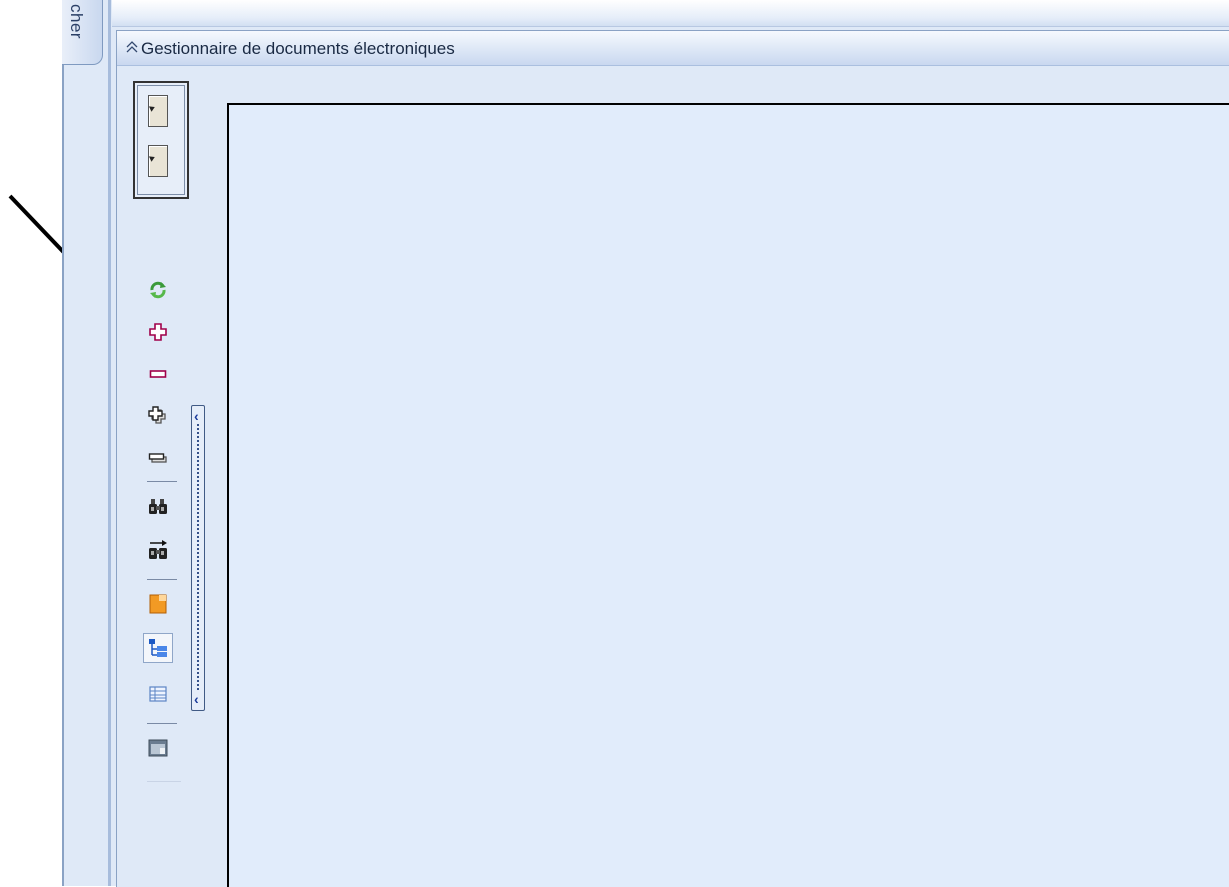 This screenshot has height=887, width=1229. I want to click on mini-field-top, so click(158, 111).